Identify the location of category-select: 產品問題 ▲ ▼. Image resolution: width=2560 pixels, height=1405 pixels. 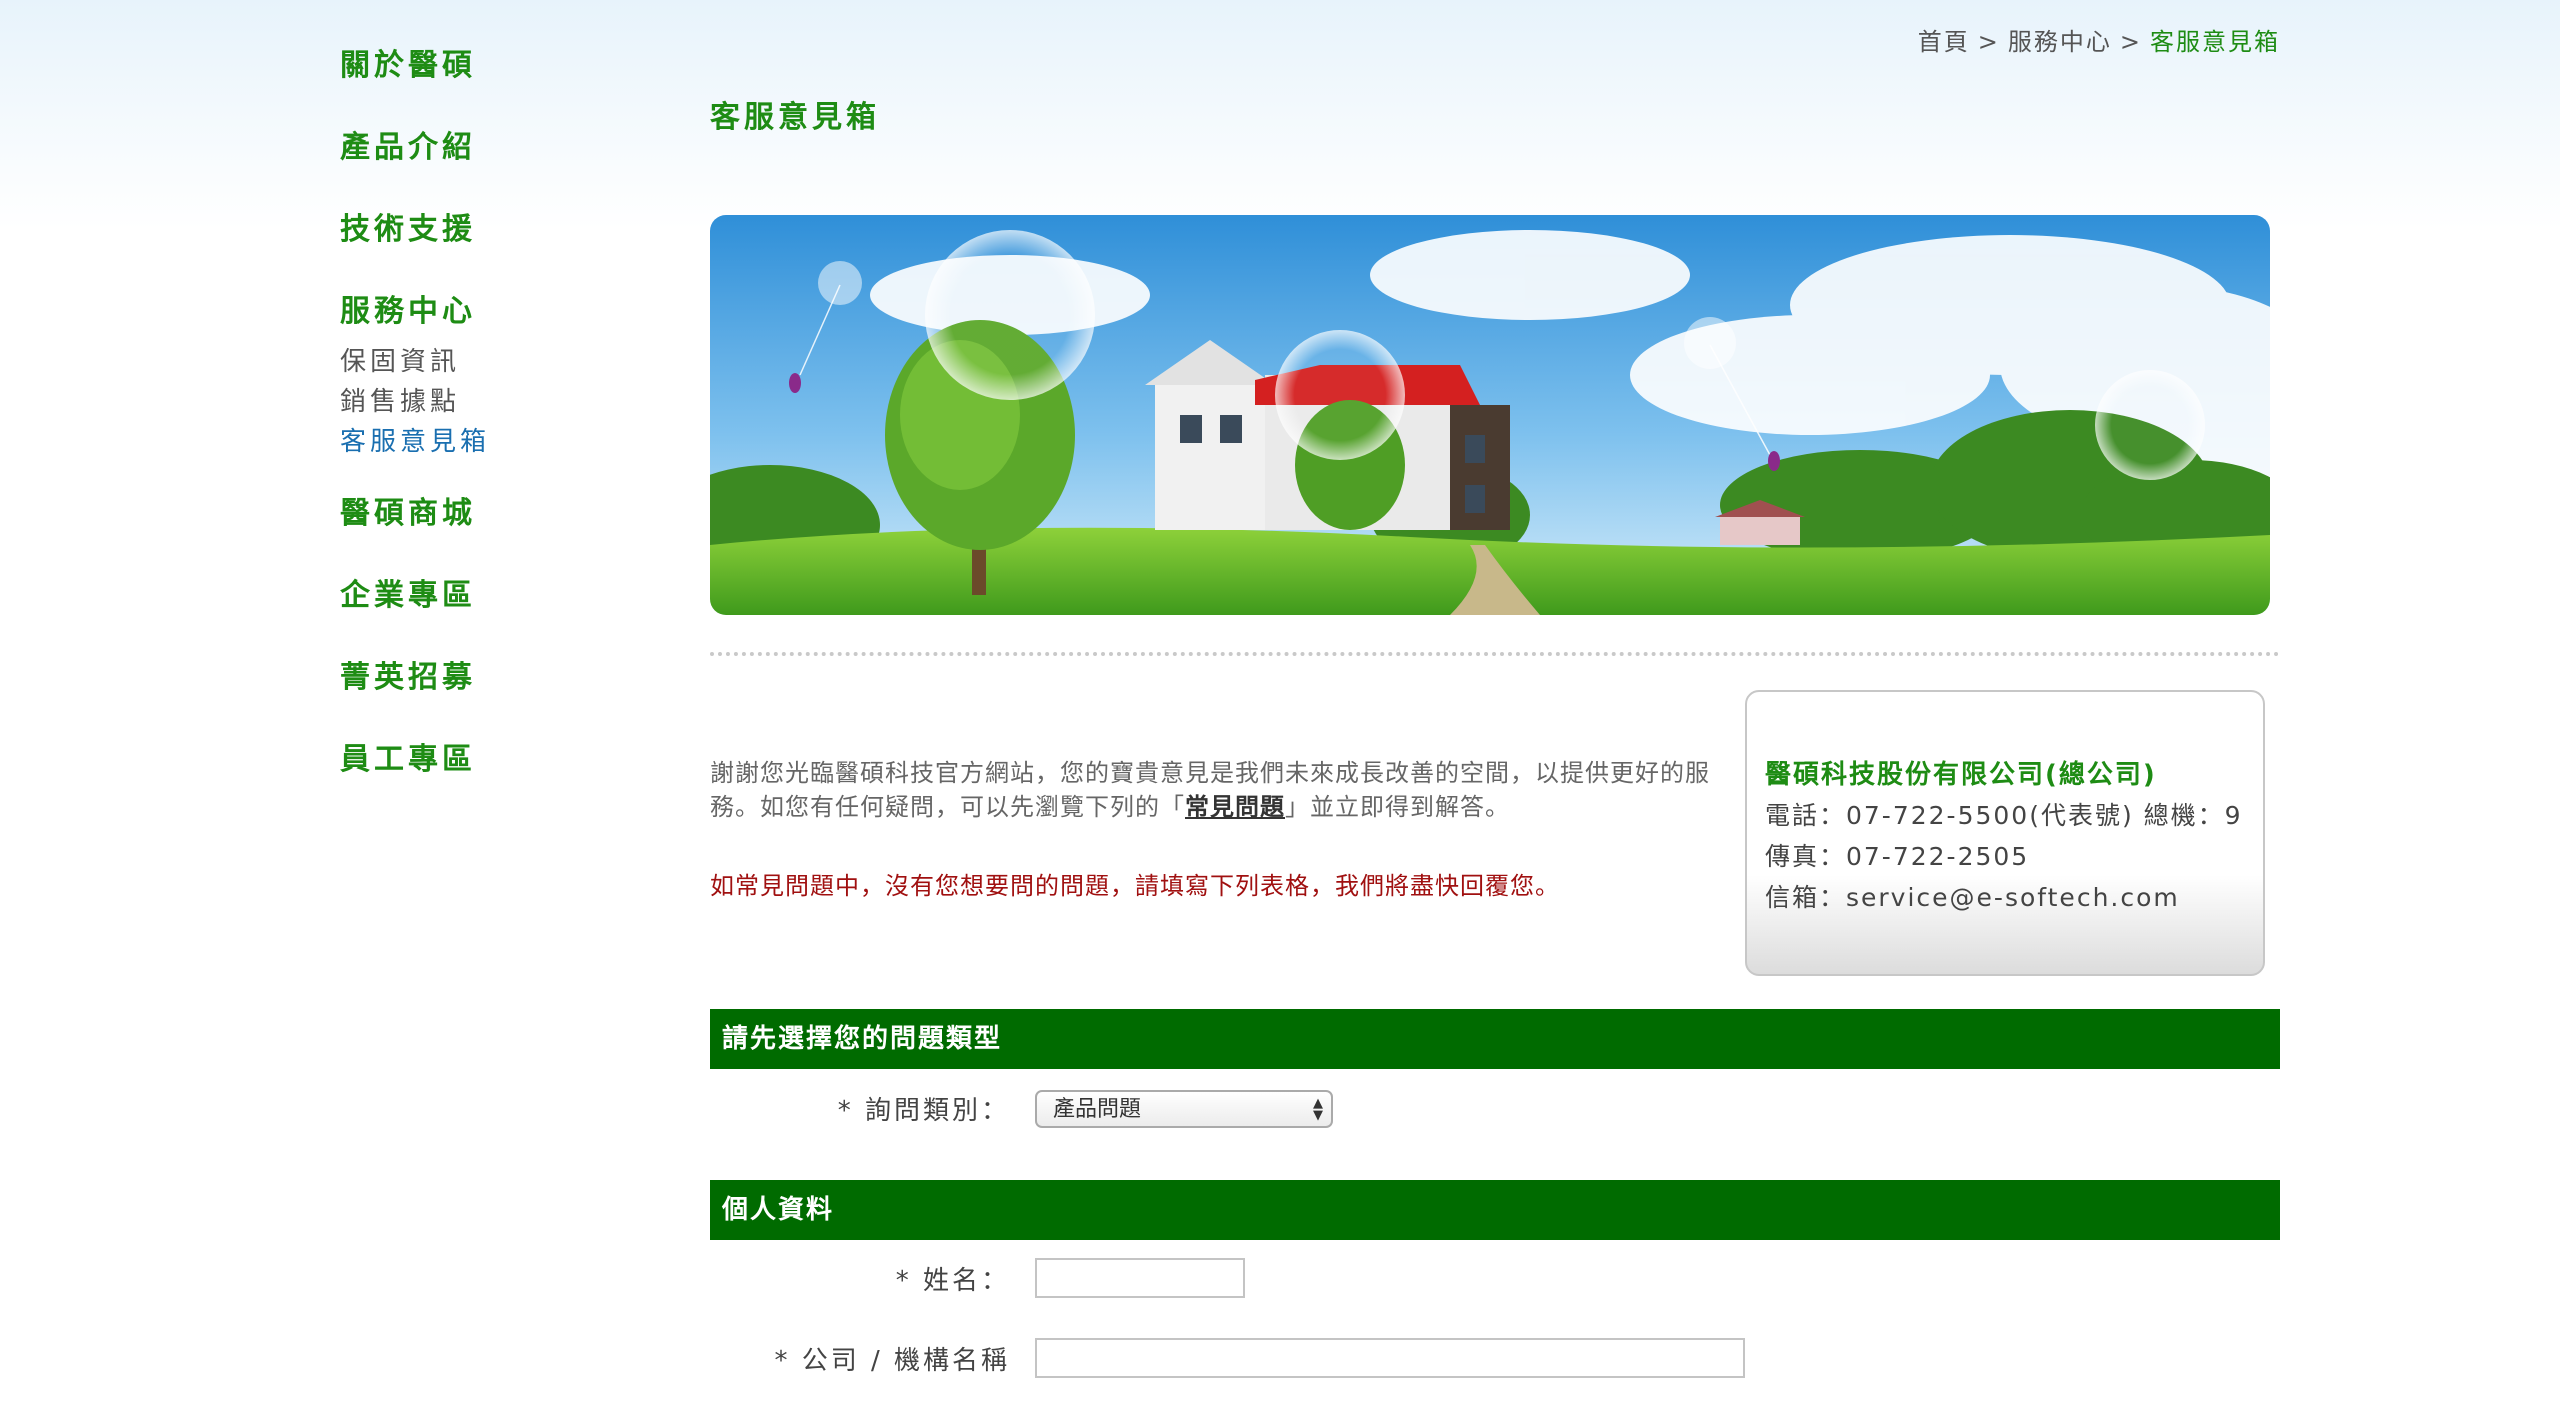
(1184, 1109).